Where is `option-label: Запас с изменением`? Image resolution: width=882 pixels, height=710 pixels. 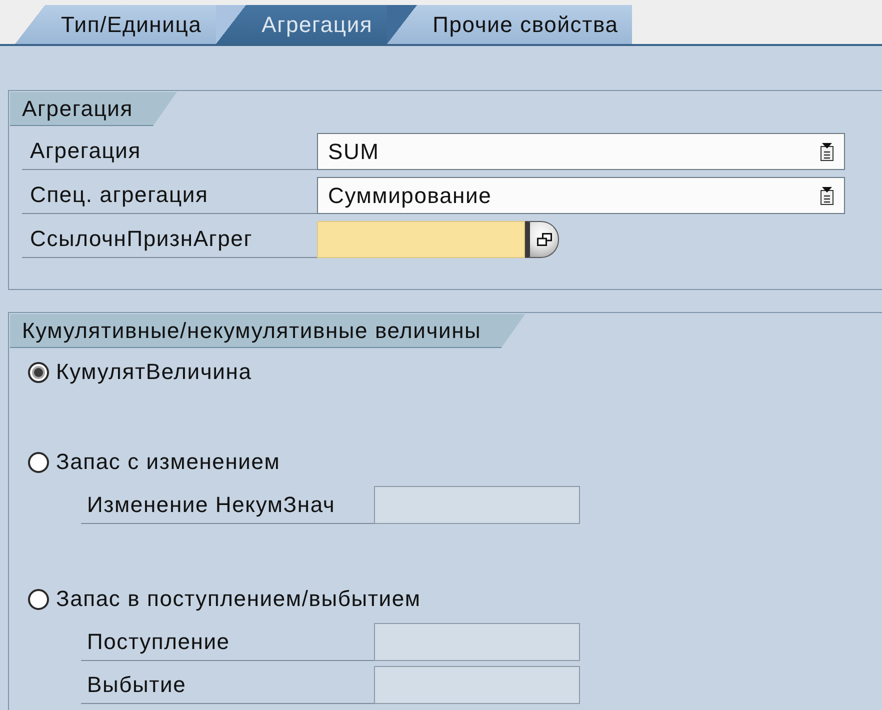
option-label: Запас с изменением is located at coordinates (168, 462).